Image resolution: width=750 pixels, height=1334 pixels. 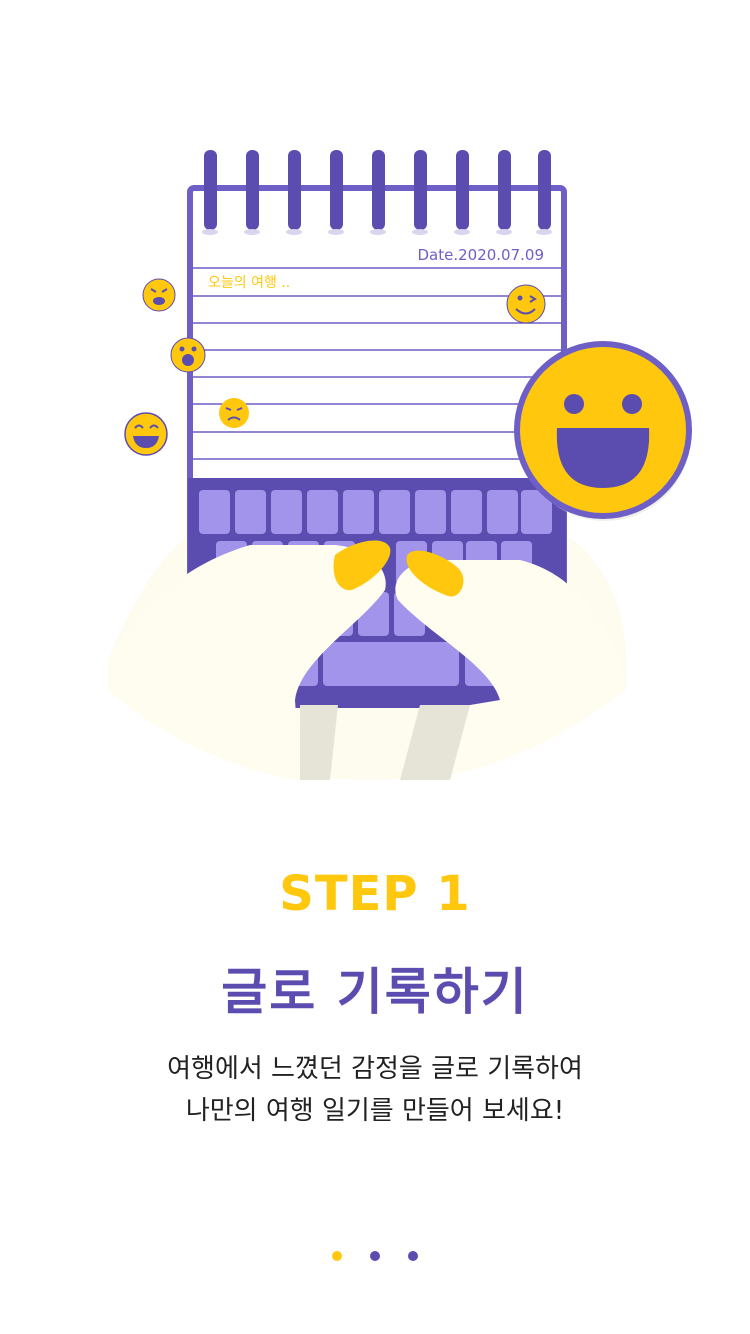 What do you see at coordinates (375, 894) in the screenshot?
I see `step-label: STEP 1` at bounding box center [375, 894].